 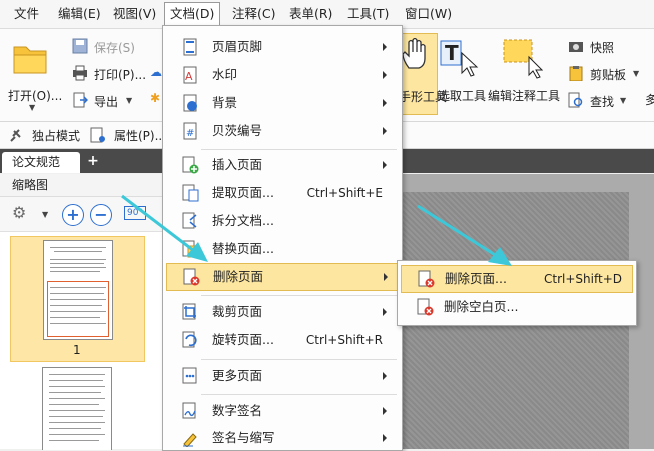 I want to click on rotate-button: 90°, so click(x=135, y=213).